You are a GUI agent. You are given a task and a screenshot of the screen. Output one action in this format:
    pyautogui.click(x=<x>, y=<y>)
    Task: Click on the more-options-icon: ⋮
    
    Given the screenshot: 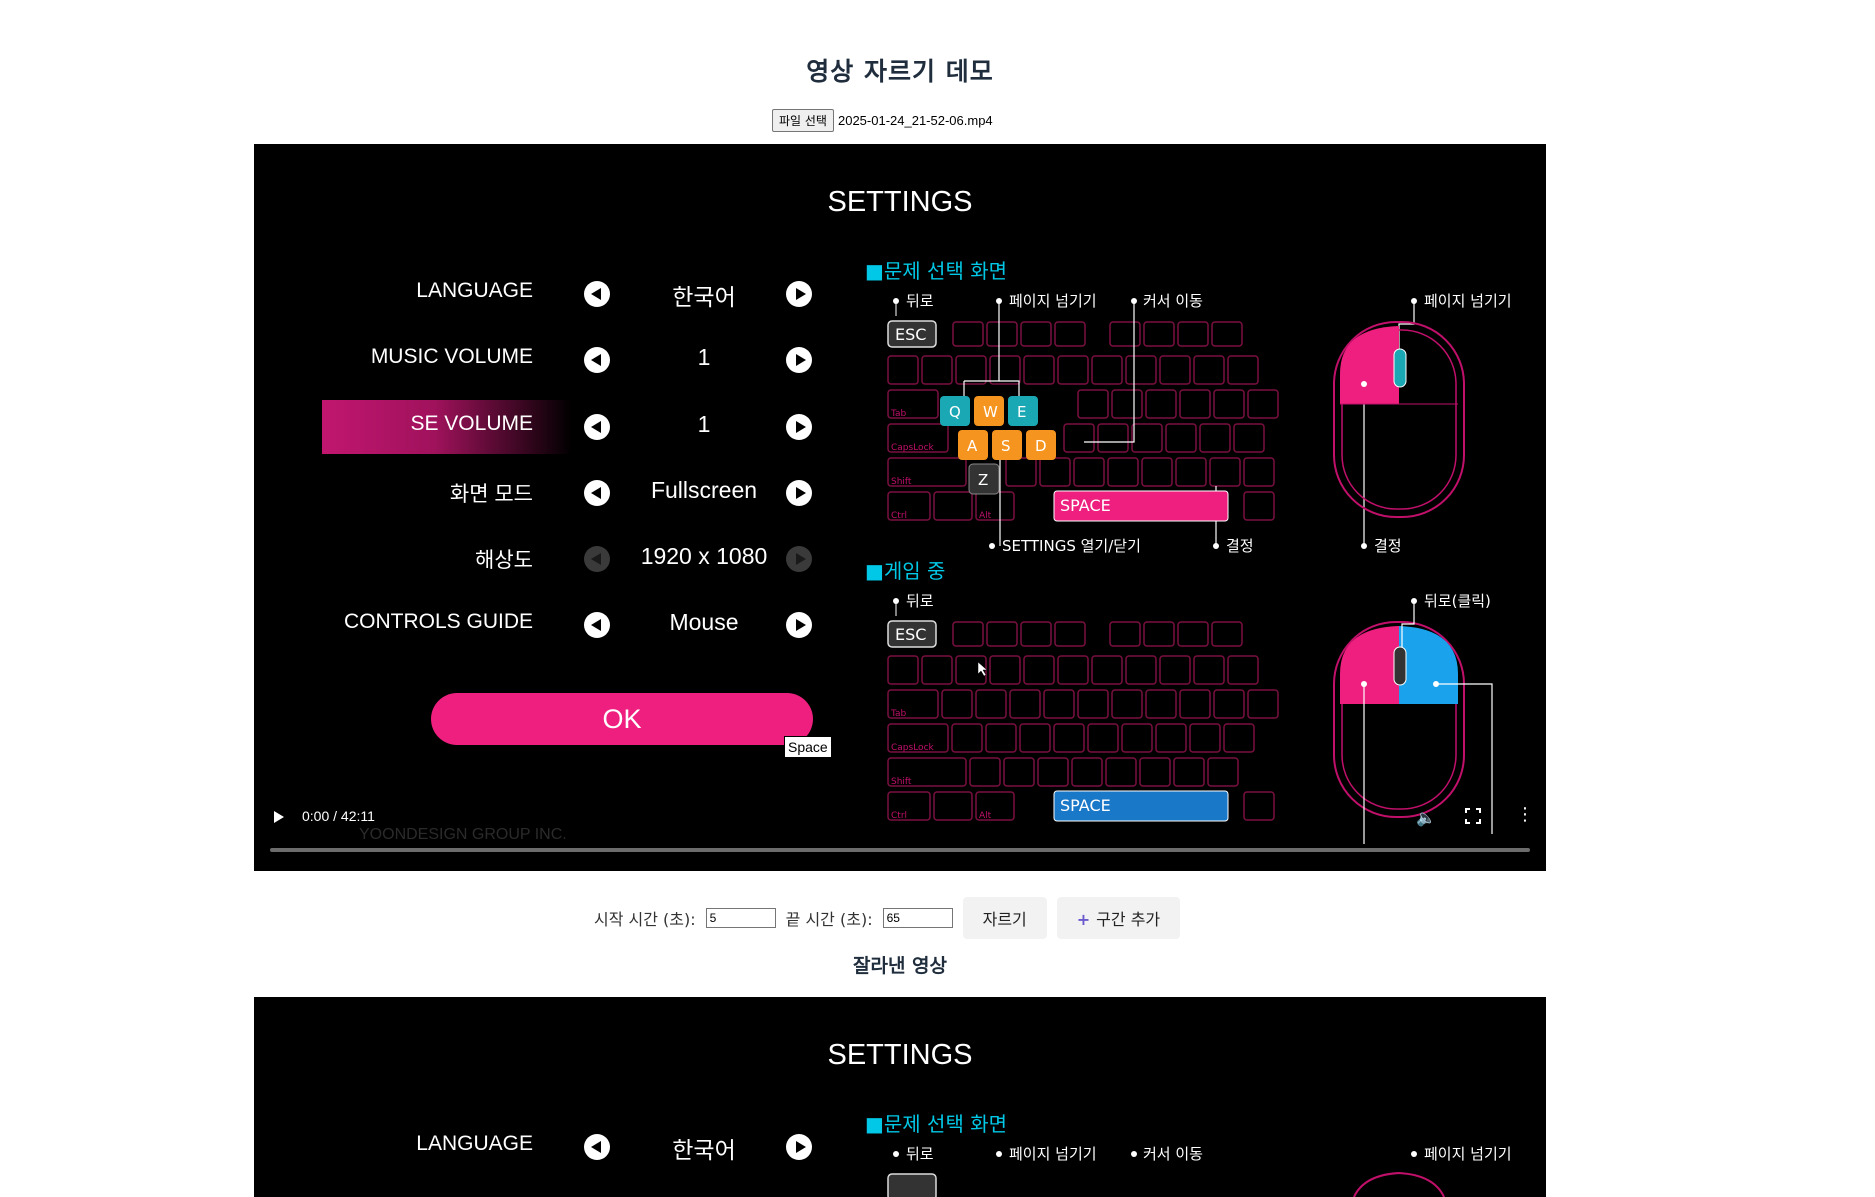 What is the action you would take?
    pyautogui.click(x=1525, y=815)
    